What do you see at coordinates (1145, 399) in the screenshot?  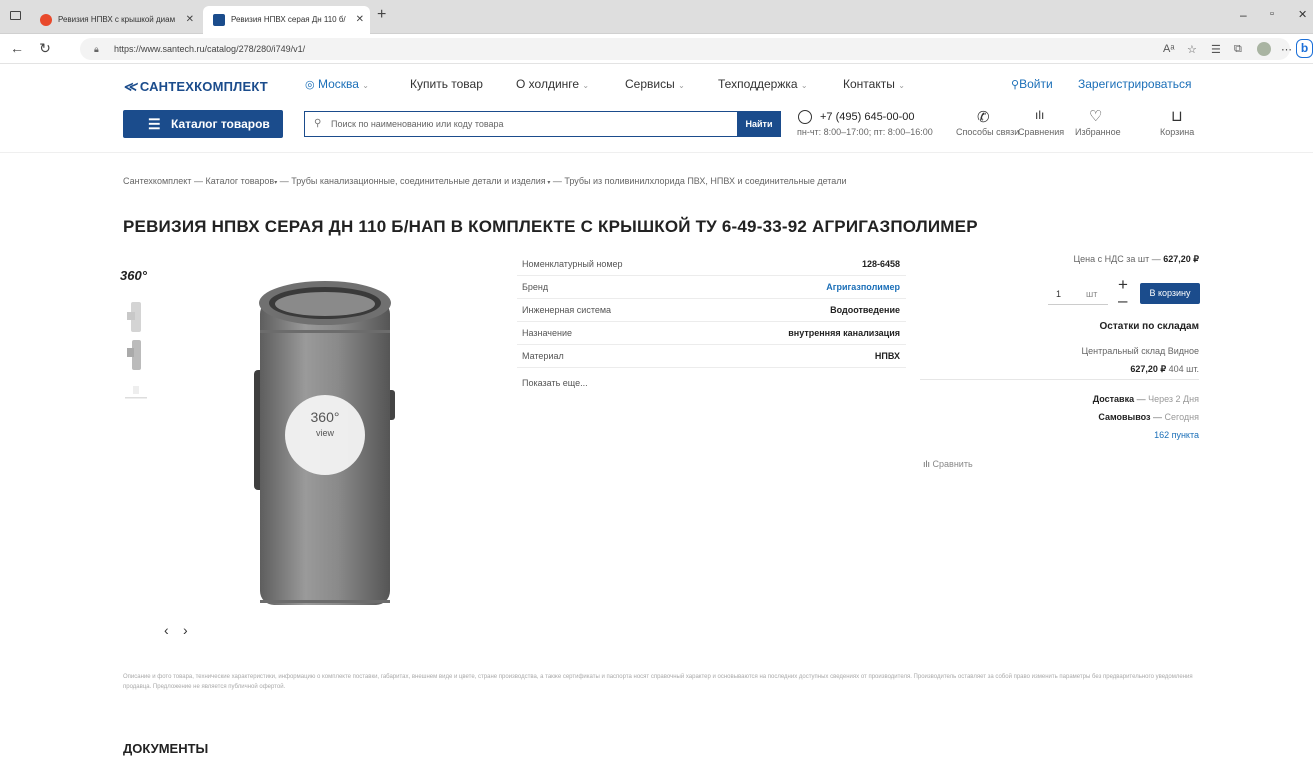 I see `delivery-line: Доставка — Через 2 Дня` at bounding box center [1145, 399].